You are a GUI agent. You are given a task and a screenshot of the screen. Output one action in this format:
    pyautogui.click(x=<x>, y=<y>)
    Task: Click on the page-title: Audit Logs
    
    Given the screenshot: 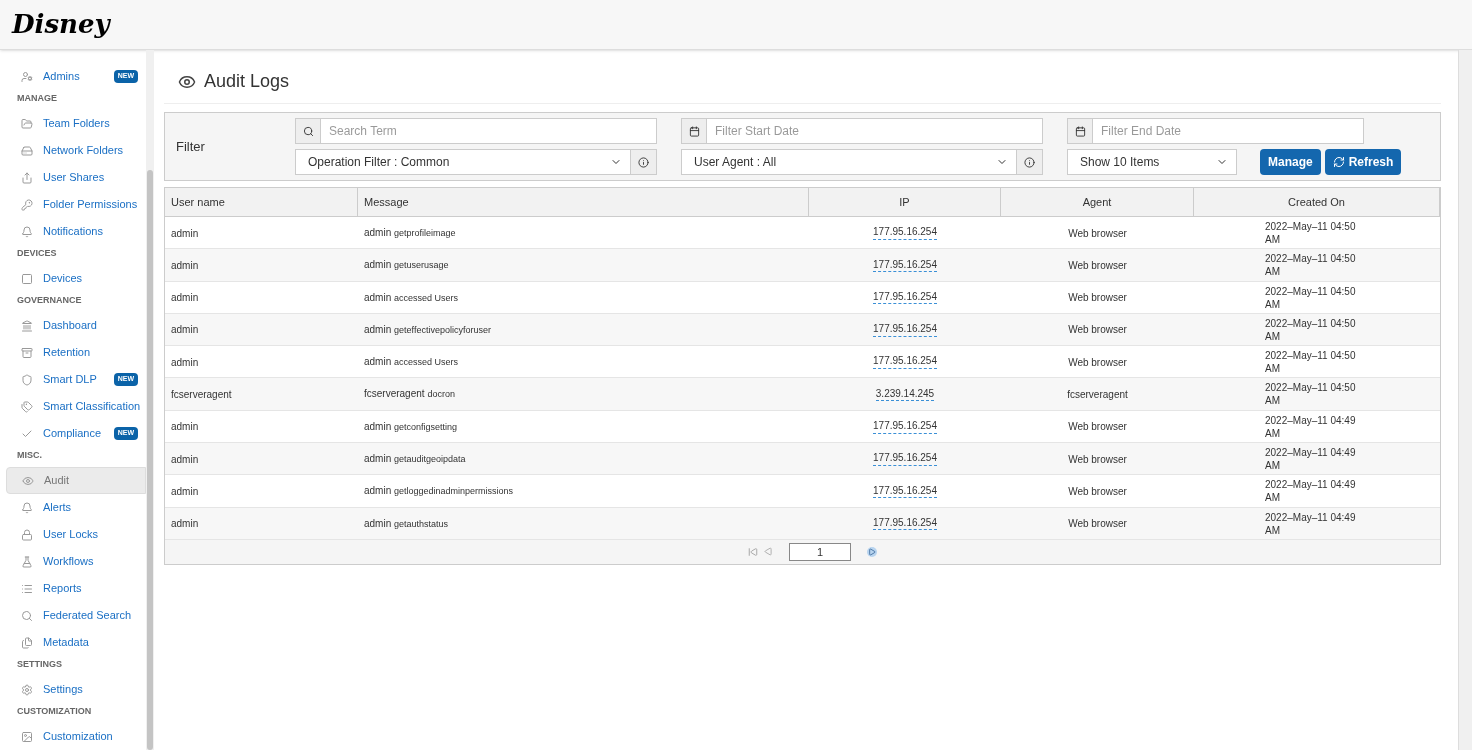 What is the action you would take?
    pyautogui.click(x=247, y=81)
    